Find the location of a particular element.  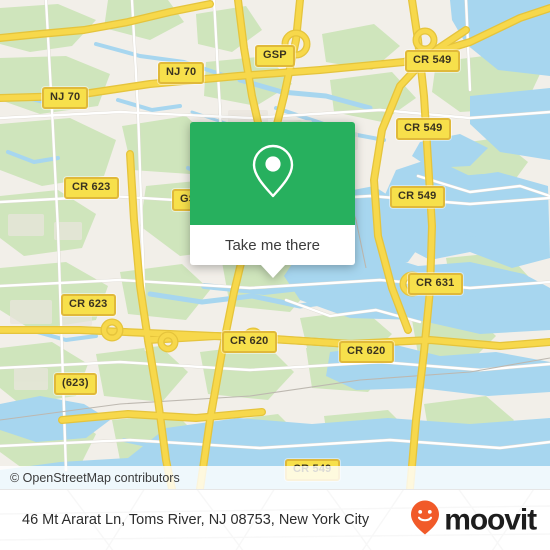

moovit-logo: moovit is located at coordinates (473, 520).